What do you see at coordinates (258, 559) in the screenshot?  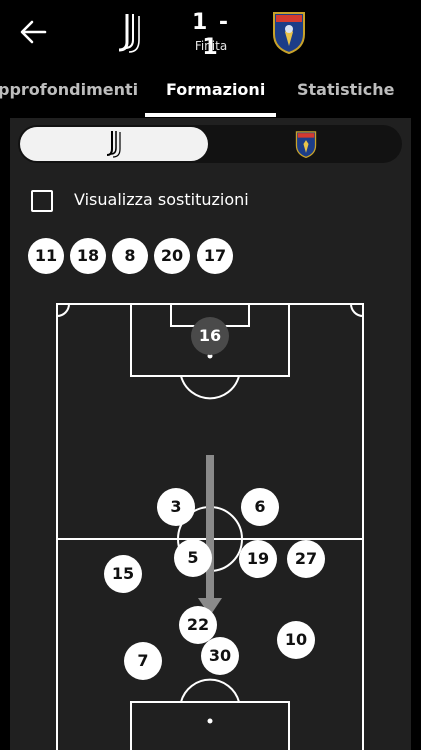 I see `player-19: 19` at bounding box center [258, 559].